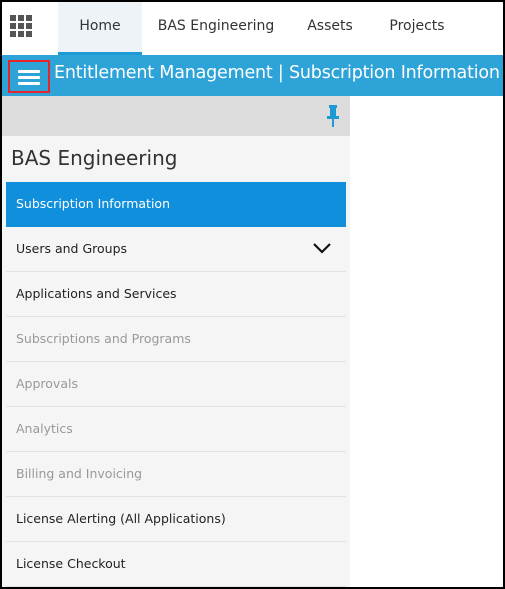 Image resolution: width=505 pixels, height=589 pixels. I want to click on menu-item-users-and-groups: Users and Groups, so click(176, 249).